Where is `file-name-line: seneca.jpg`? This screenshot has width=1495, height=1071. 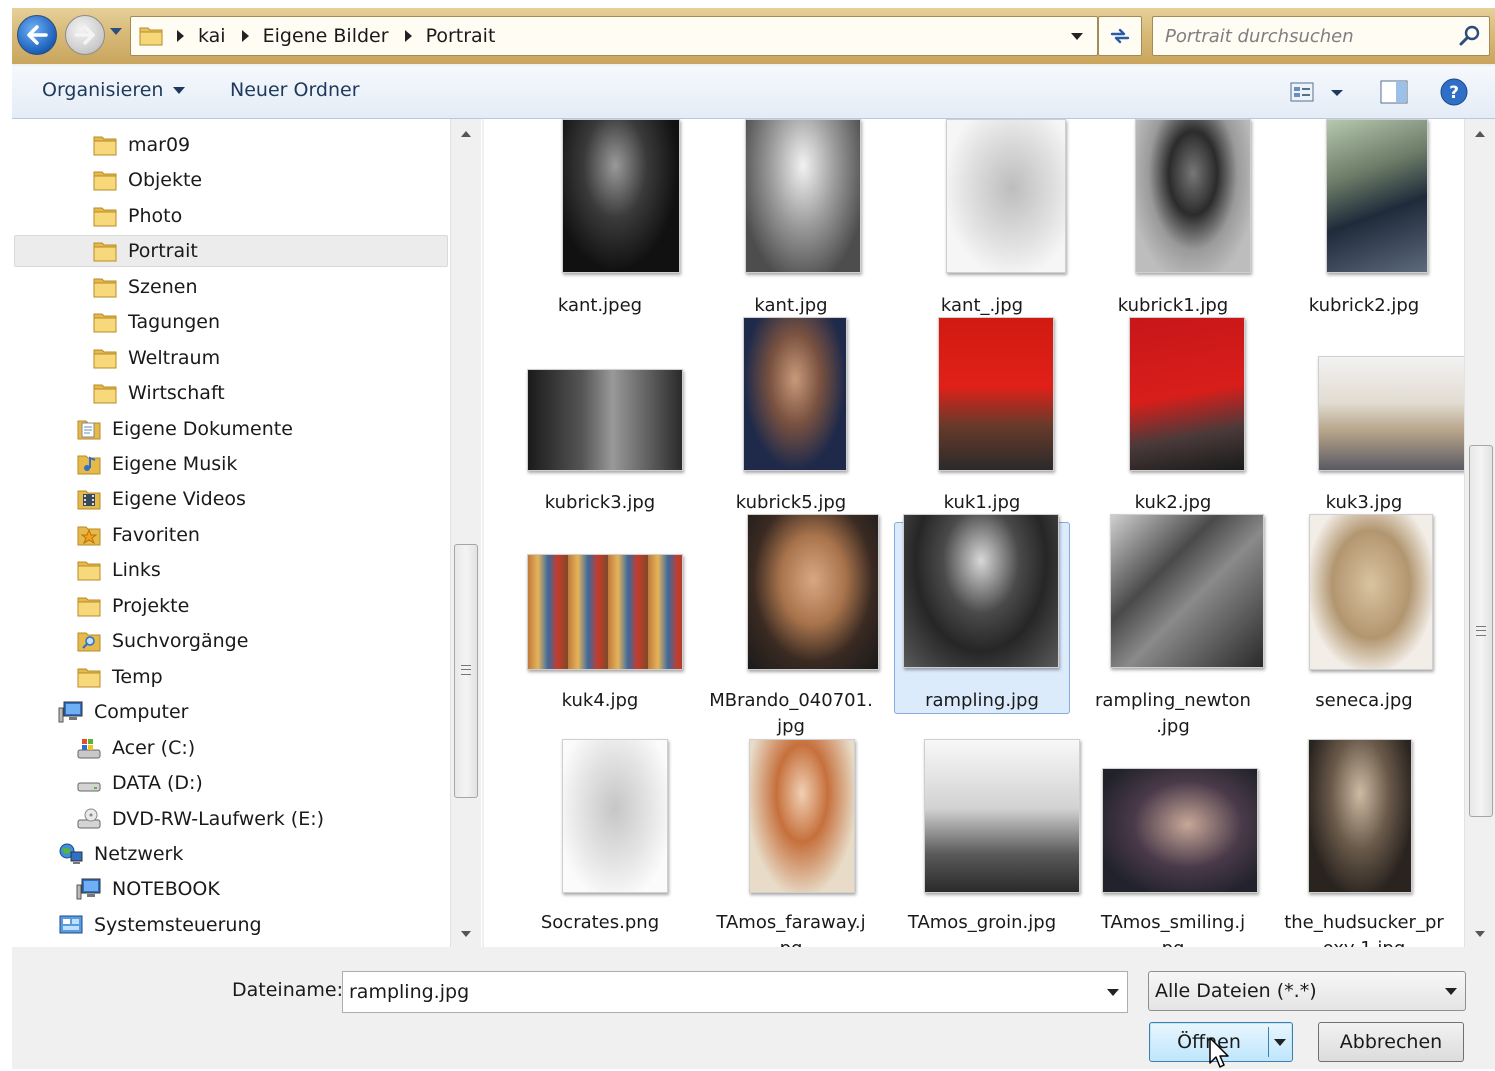 file-name-line: seneca.jpg is located at coordinates (1364, 700).